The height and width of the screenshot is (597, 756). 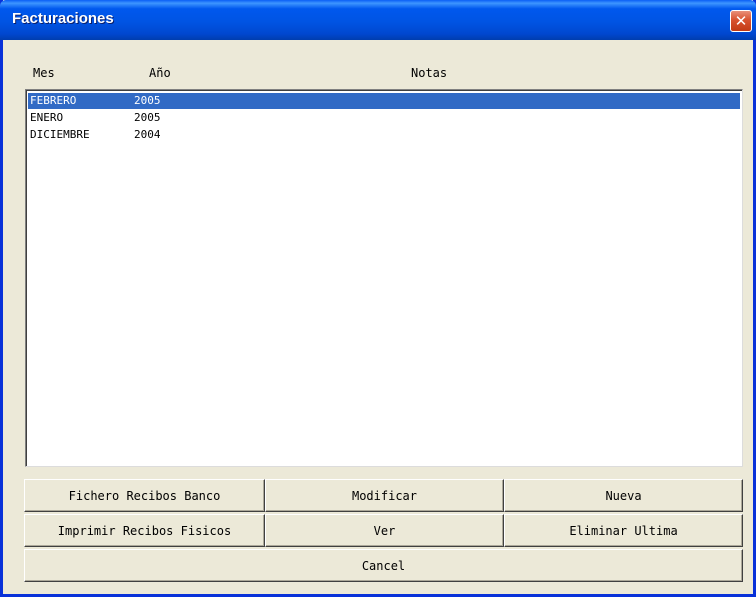 I want to click on column-header-notas: Notas, so click(x=429, y=73).